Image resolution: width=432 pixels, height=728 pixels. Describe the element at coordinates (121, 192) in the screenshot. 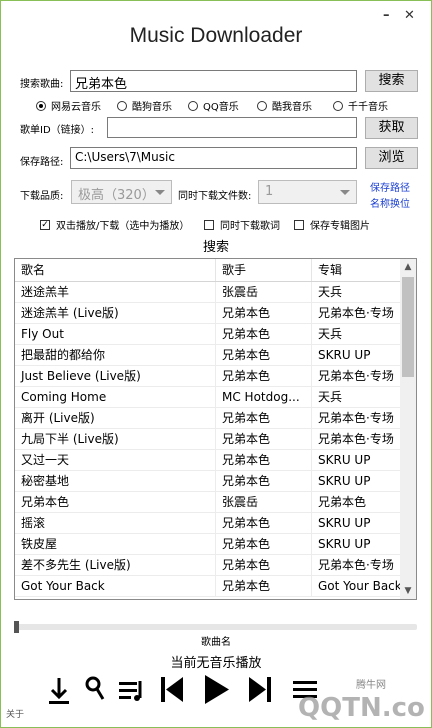

I see `quality-select: 极高（320）` at that location.